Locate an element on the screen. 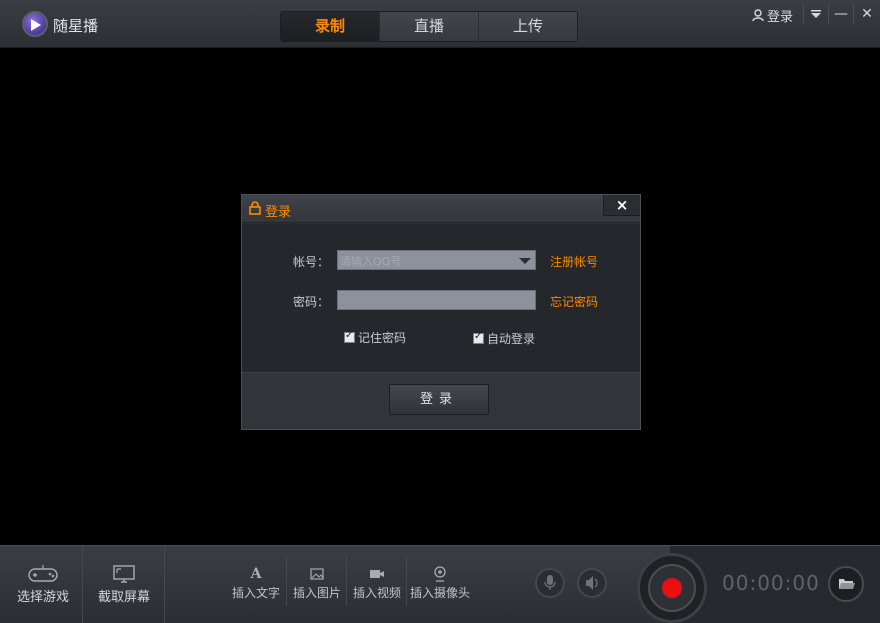 The image size is (880, 623). record-button is located at coordinates (672, 588).